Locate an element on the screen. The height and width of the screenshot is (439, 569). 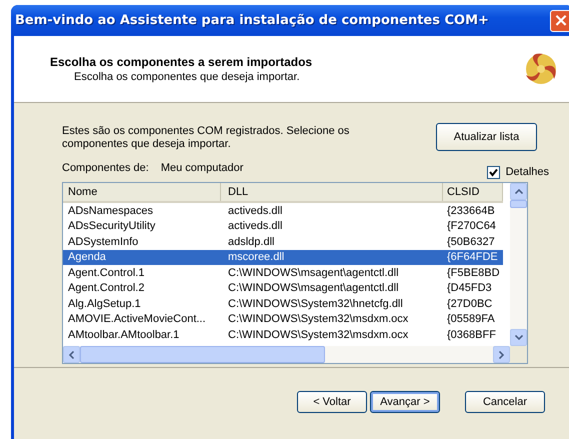
down-chevron-icon is located at coordinates (518, 337).